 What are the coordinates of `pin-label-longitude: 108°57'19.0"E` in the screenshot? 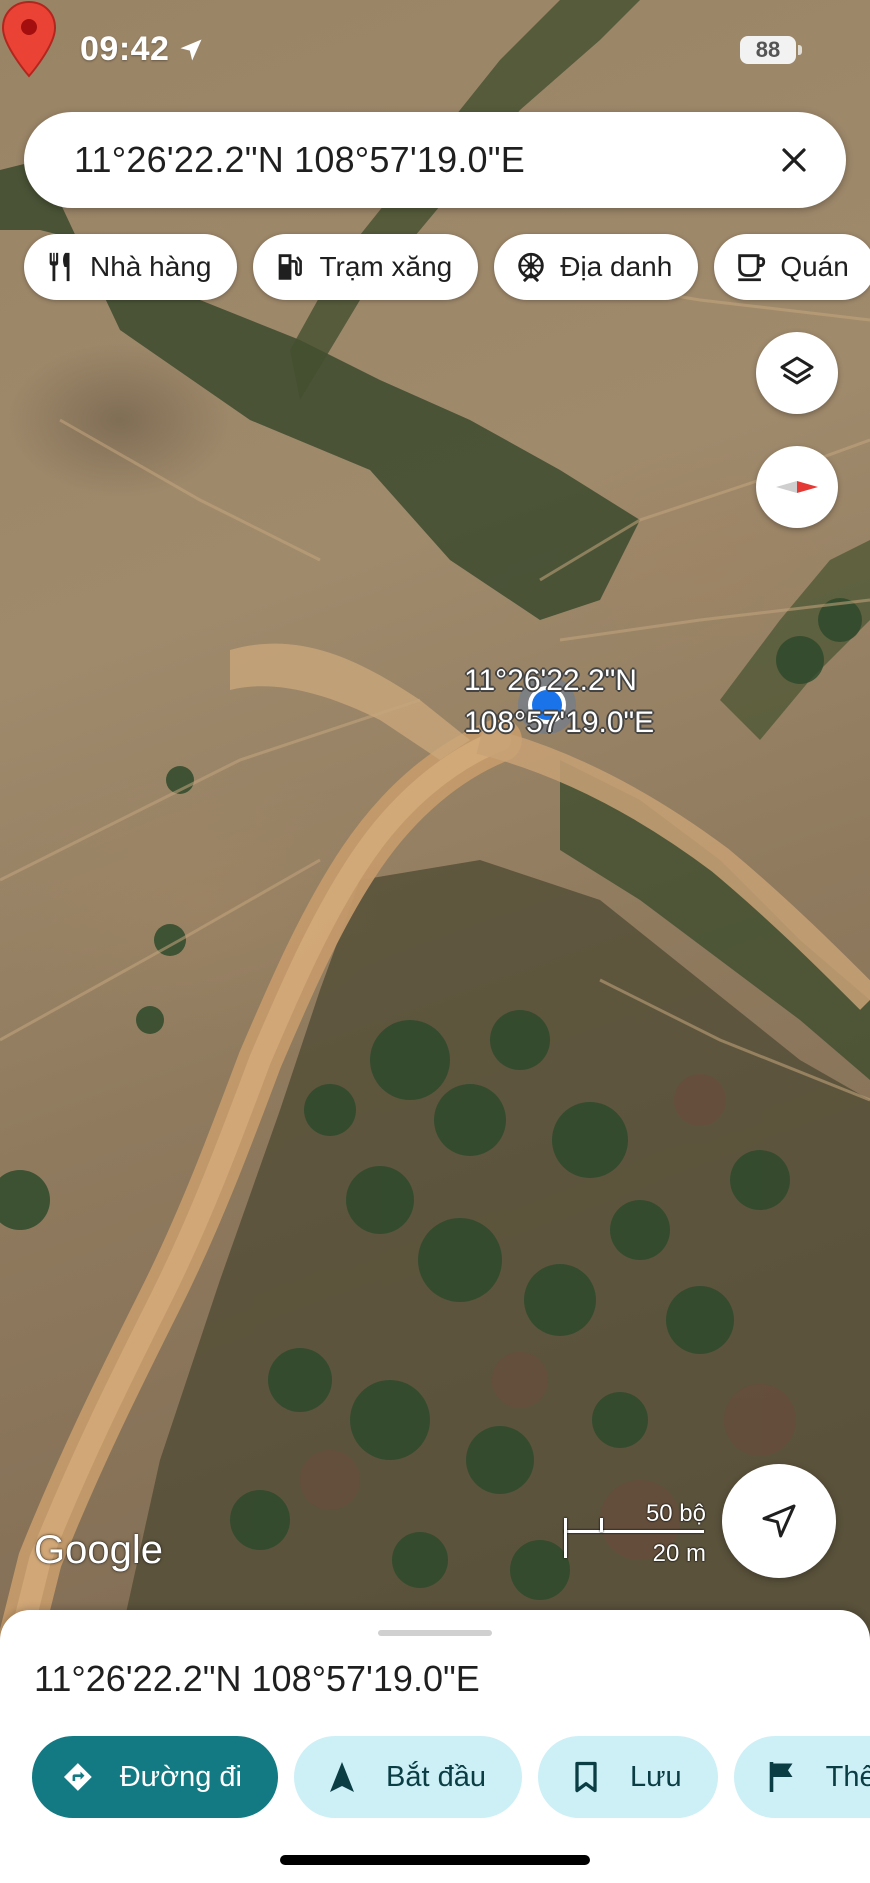 It's located at (559, 722).